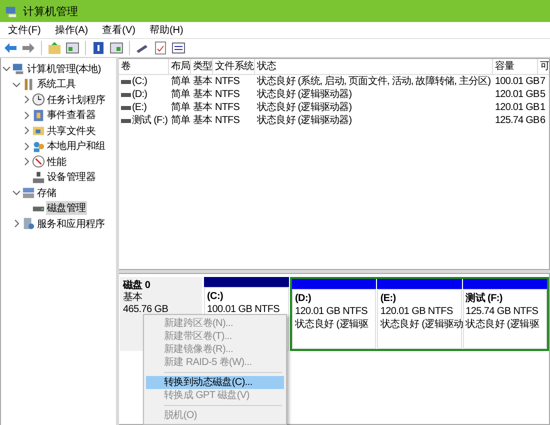  I want to click on volume-name: (D:), so click(140, 94).